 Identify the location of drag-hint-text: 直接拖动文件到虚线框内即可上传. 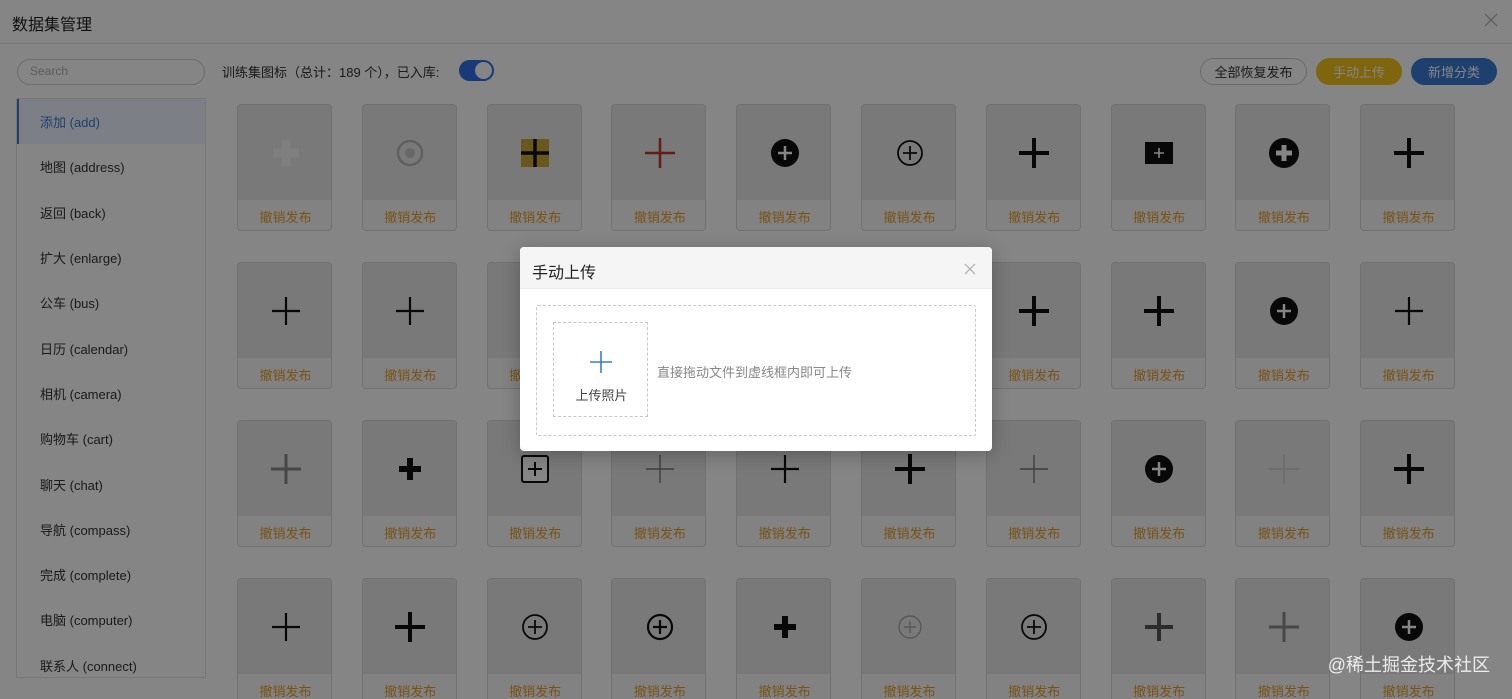
(755, 372).